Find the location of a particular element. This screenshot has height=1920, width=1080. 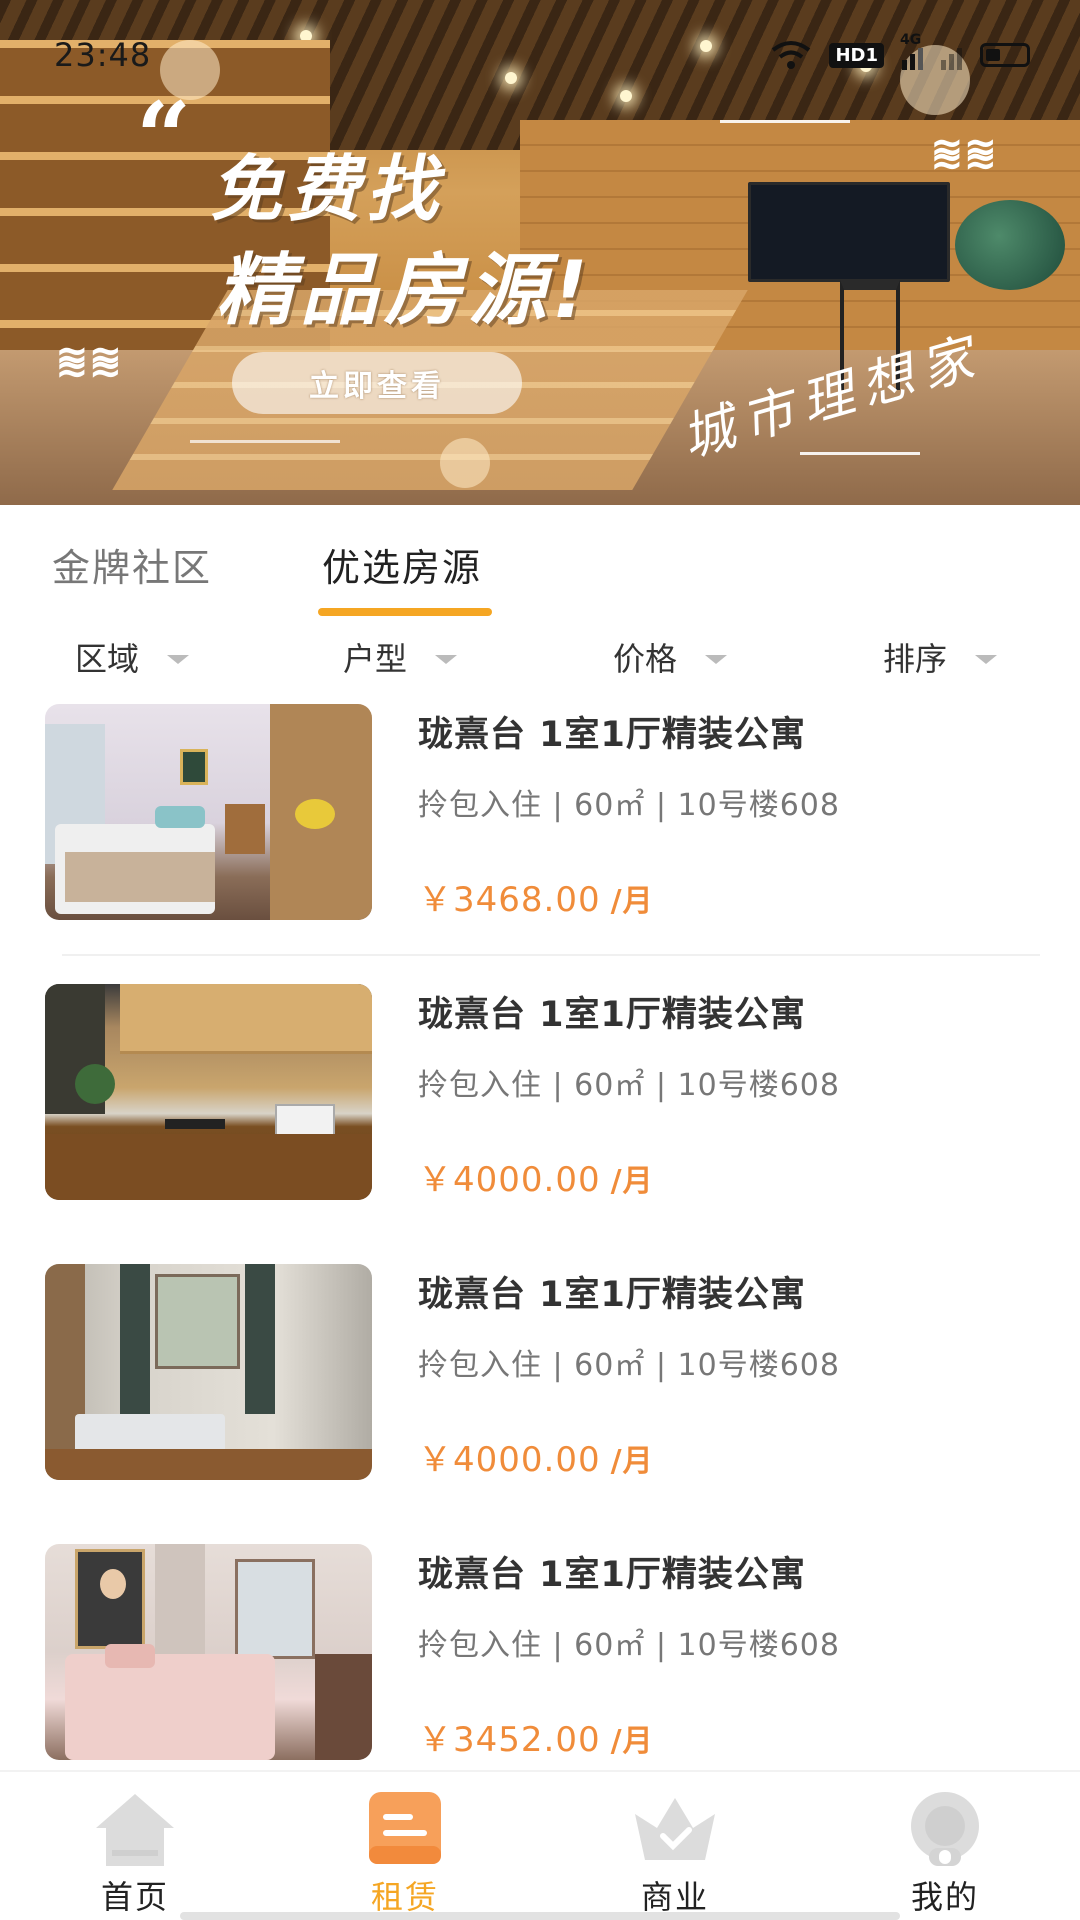

nav-home: 首页 is located at coordinates (135, 1846).